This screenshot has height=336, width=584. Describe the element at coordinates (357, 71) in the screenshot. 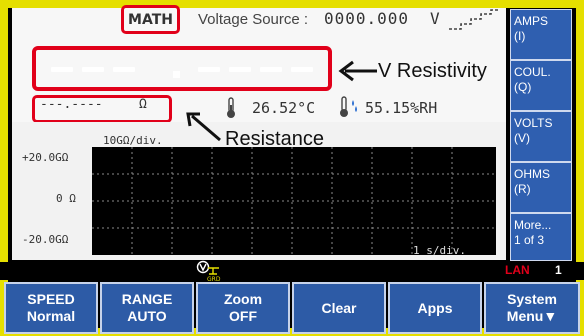

I see `annotation-arrow-v-resistivity` at that location.